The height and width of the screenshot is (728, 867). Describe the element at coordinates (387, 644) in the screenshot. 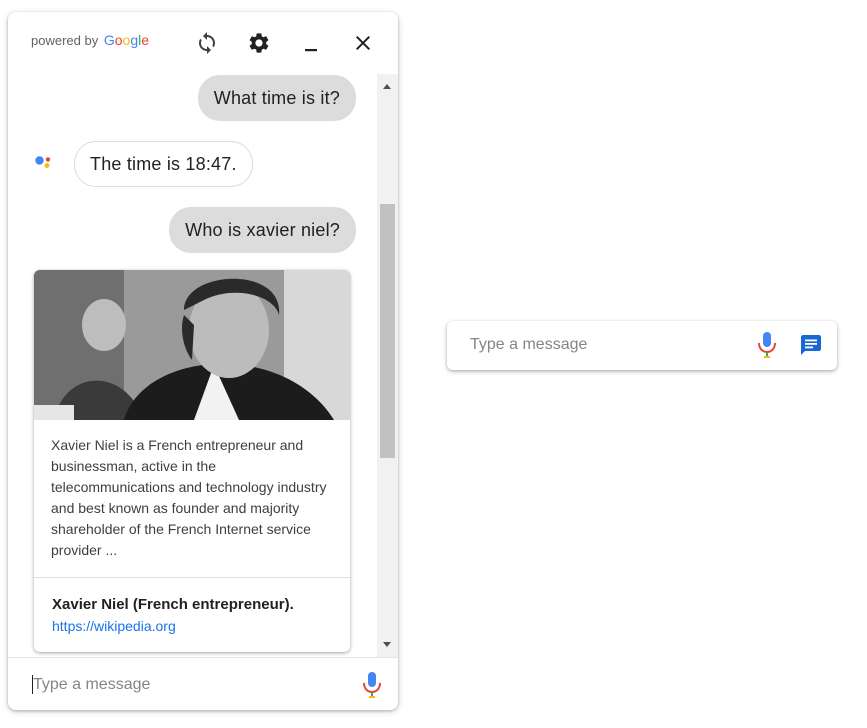

I see `scroll-down-arrow` at that location.